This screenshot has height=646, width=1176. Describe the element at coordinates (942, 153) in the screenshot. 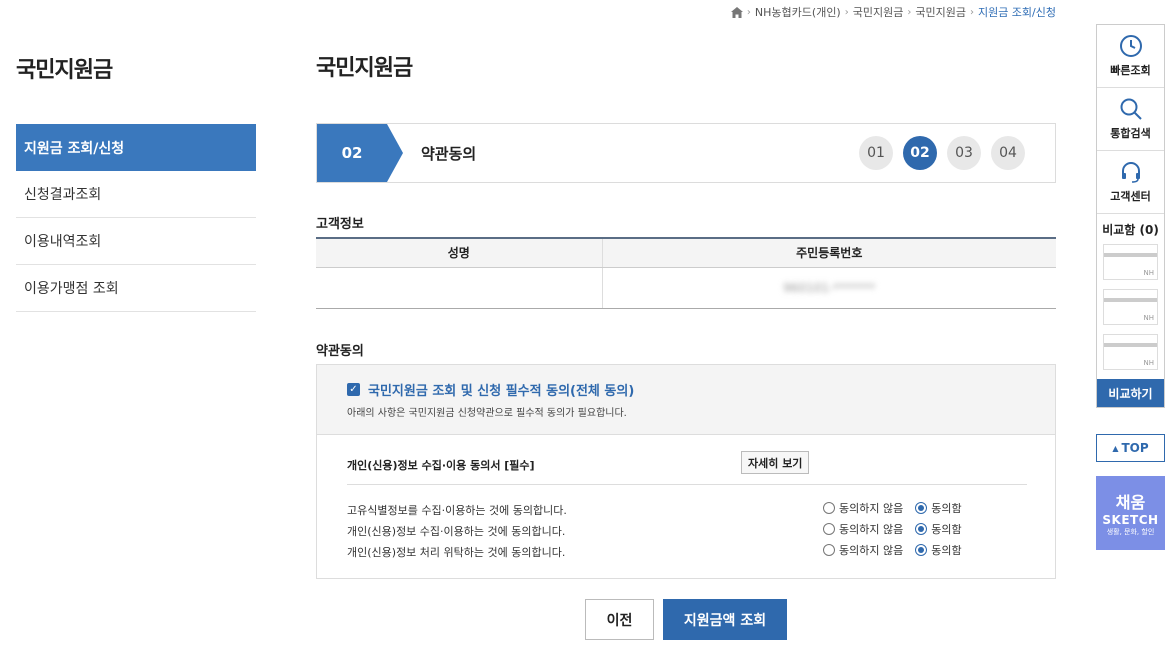

I see `step-dots: 01 02 03 04` at that location.